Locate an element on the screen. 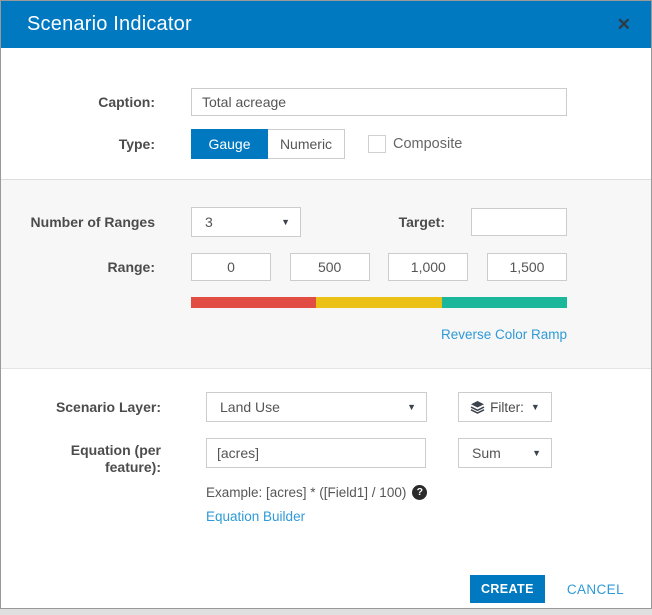 Image resolution: width=652 pixels, height=615 pixels. filter-button: Filter: ▼ is located at coordinates (505, 407).